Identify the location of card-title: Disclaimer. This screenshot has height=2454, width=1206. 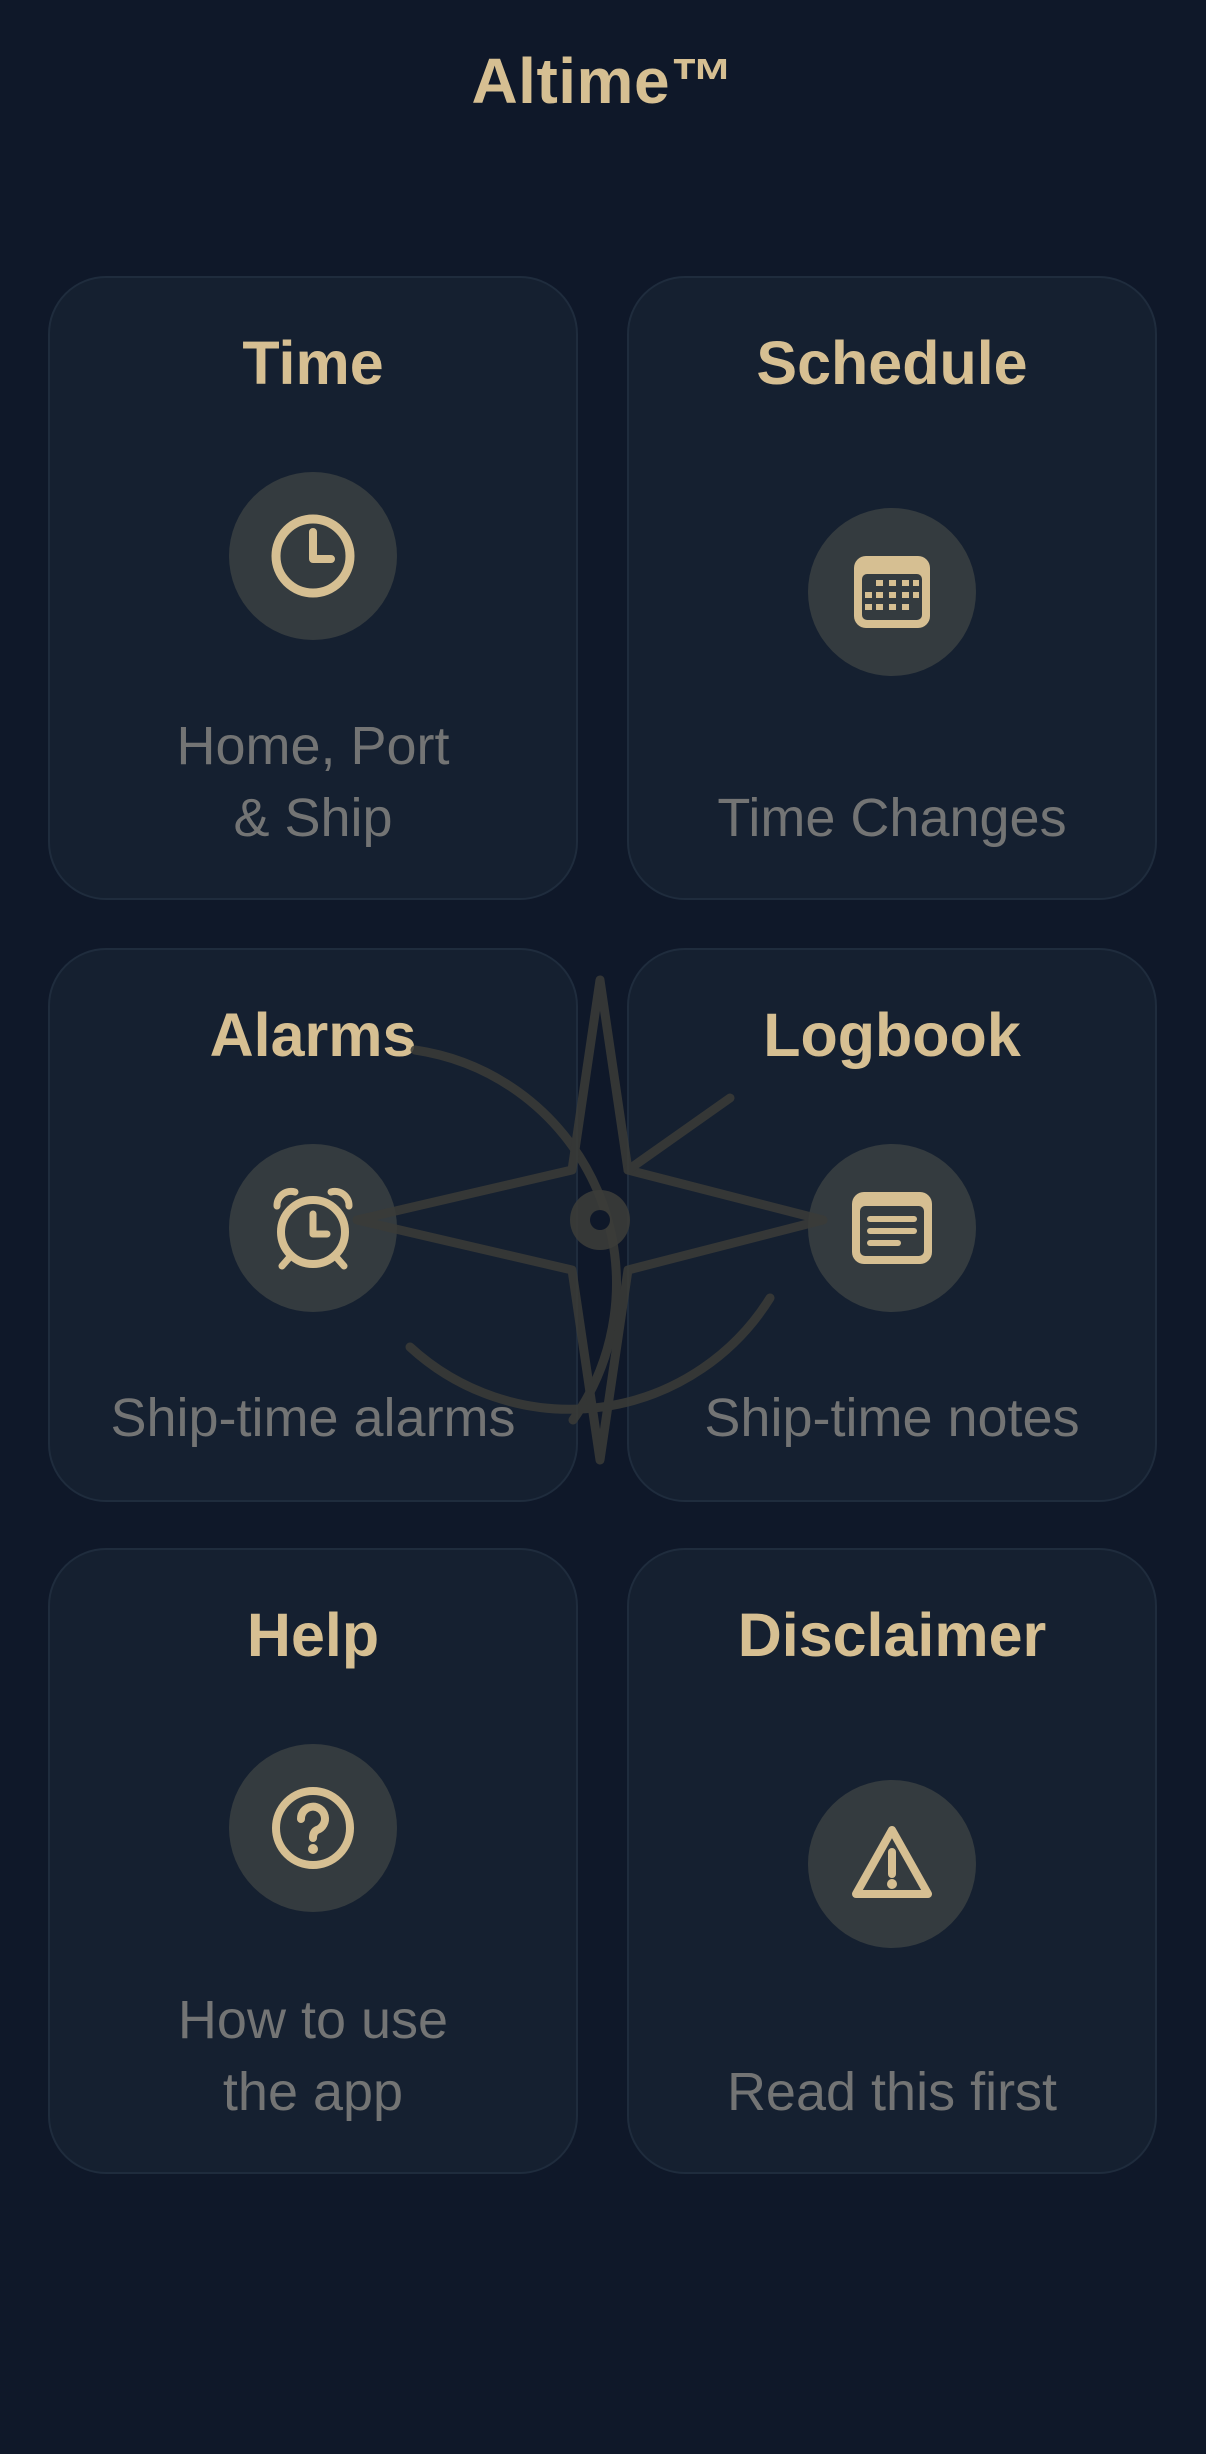
(892, 1635).